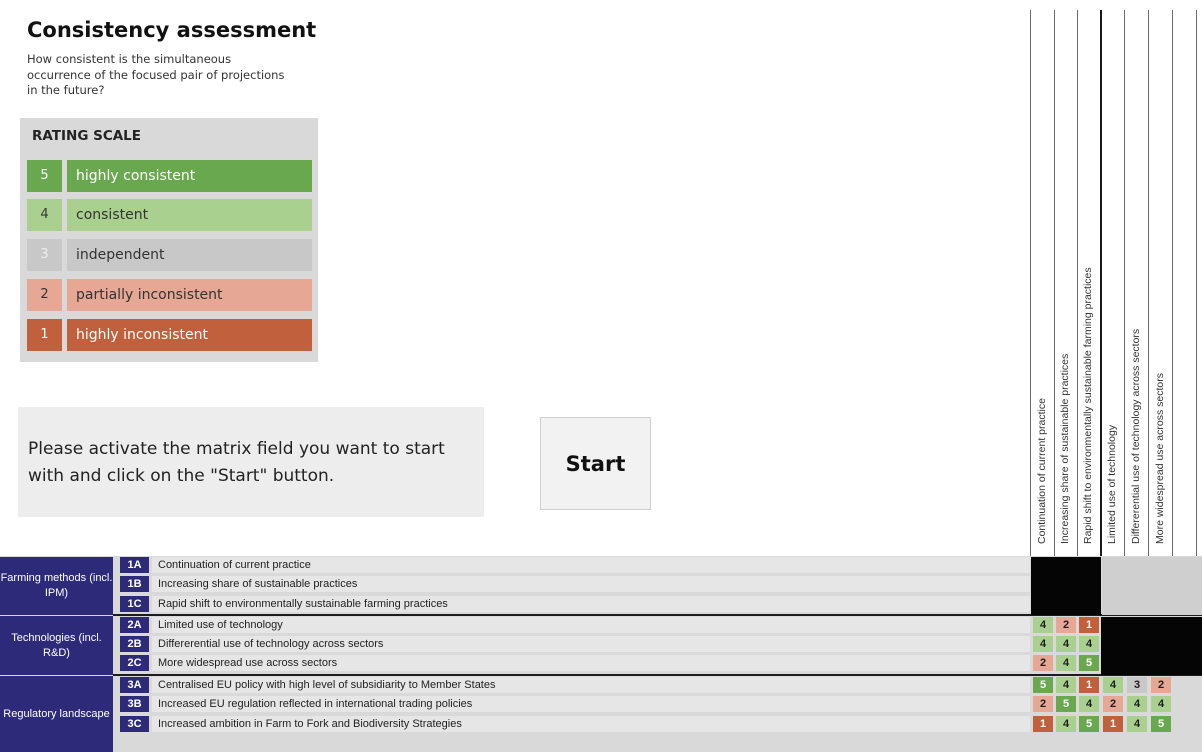 This screenshot has width=1202, height=752. I want to click on row-code: 1A, so click(134, 565).